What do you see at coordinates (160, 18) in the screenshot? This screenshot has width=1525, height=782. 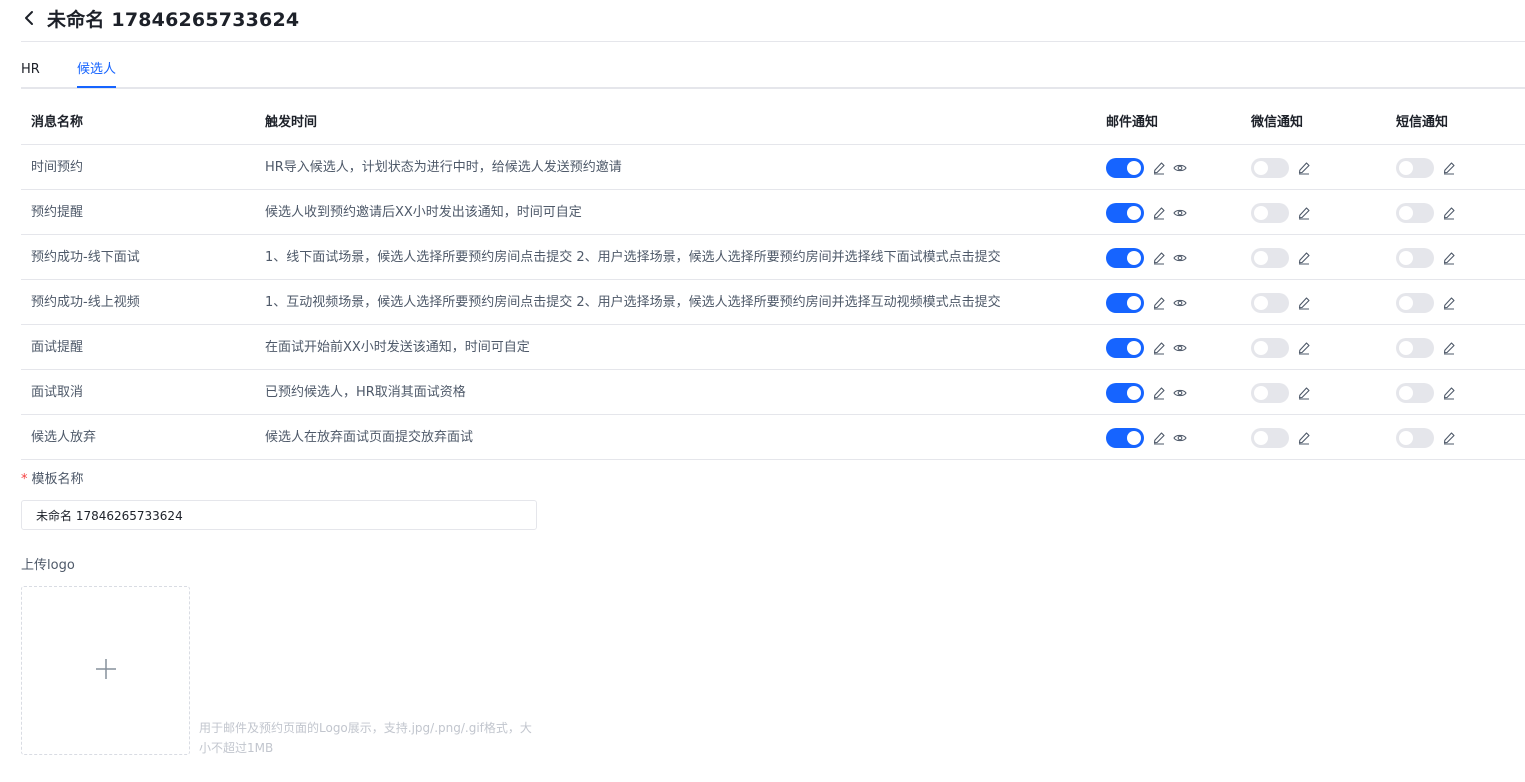 I see `page-header: 未命名 17846265733624` at bounding box center [160, 18].